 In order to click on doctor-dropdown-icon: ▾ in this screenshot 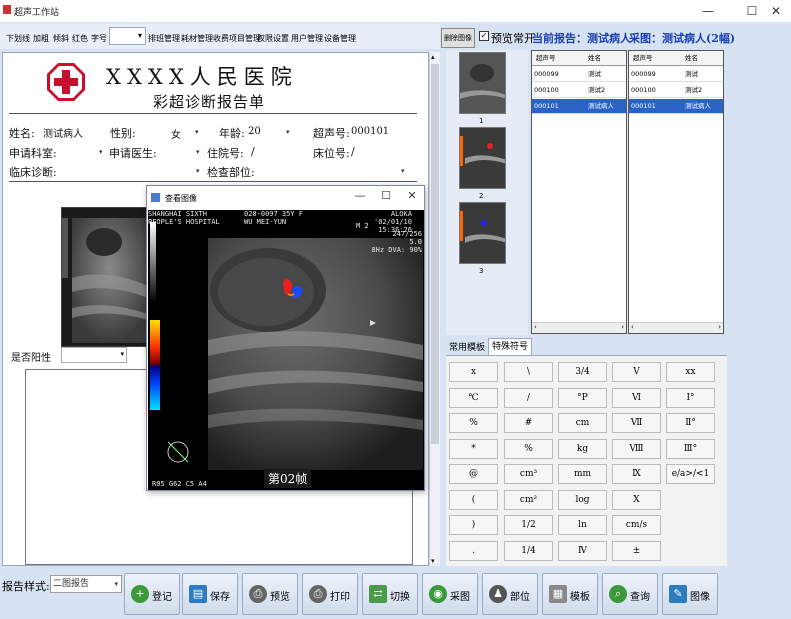, I will do `click(198, 152)`.